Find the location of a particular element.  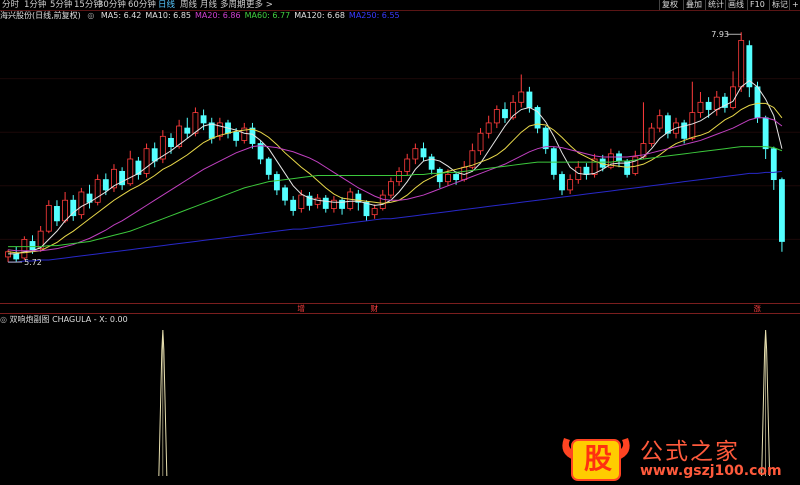

toolbar-button-2: 统计 is located at coordinates (715, 5).